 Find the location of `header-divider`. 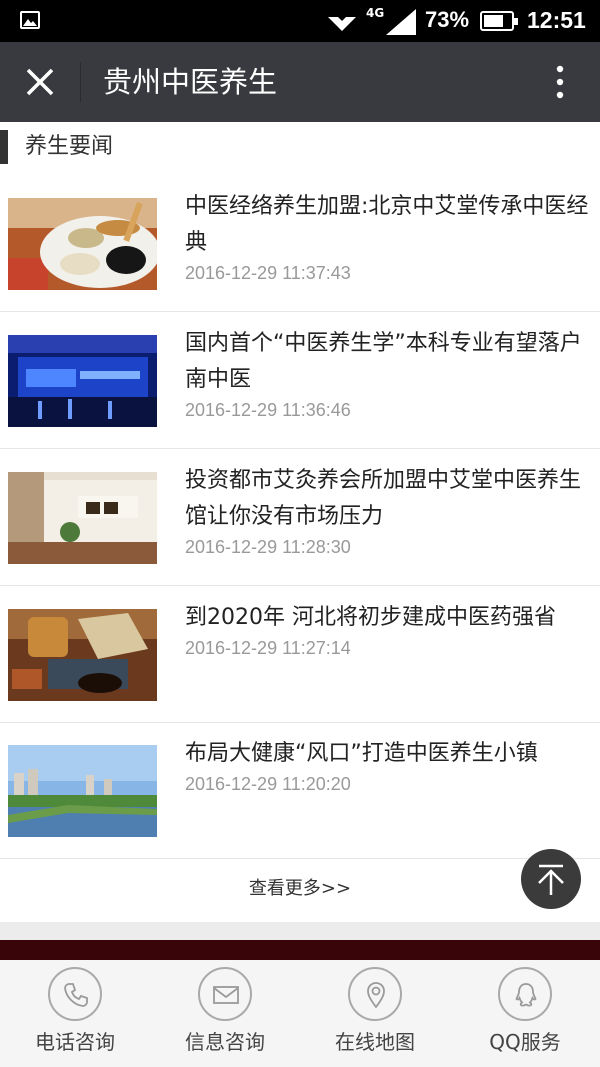

header-divider is located at coordinates (80, 82).